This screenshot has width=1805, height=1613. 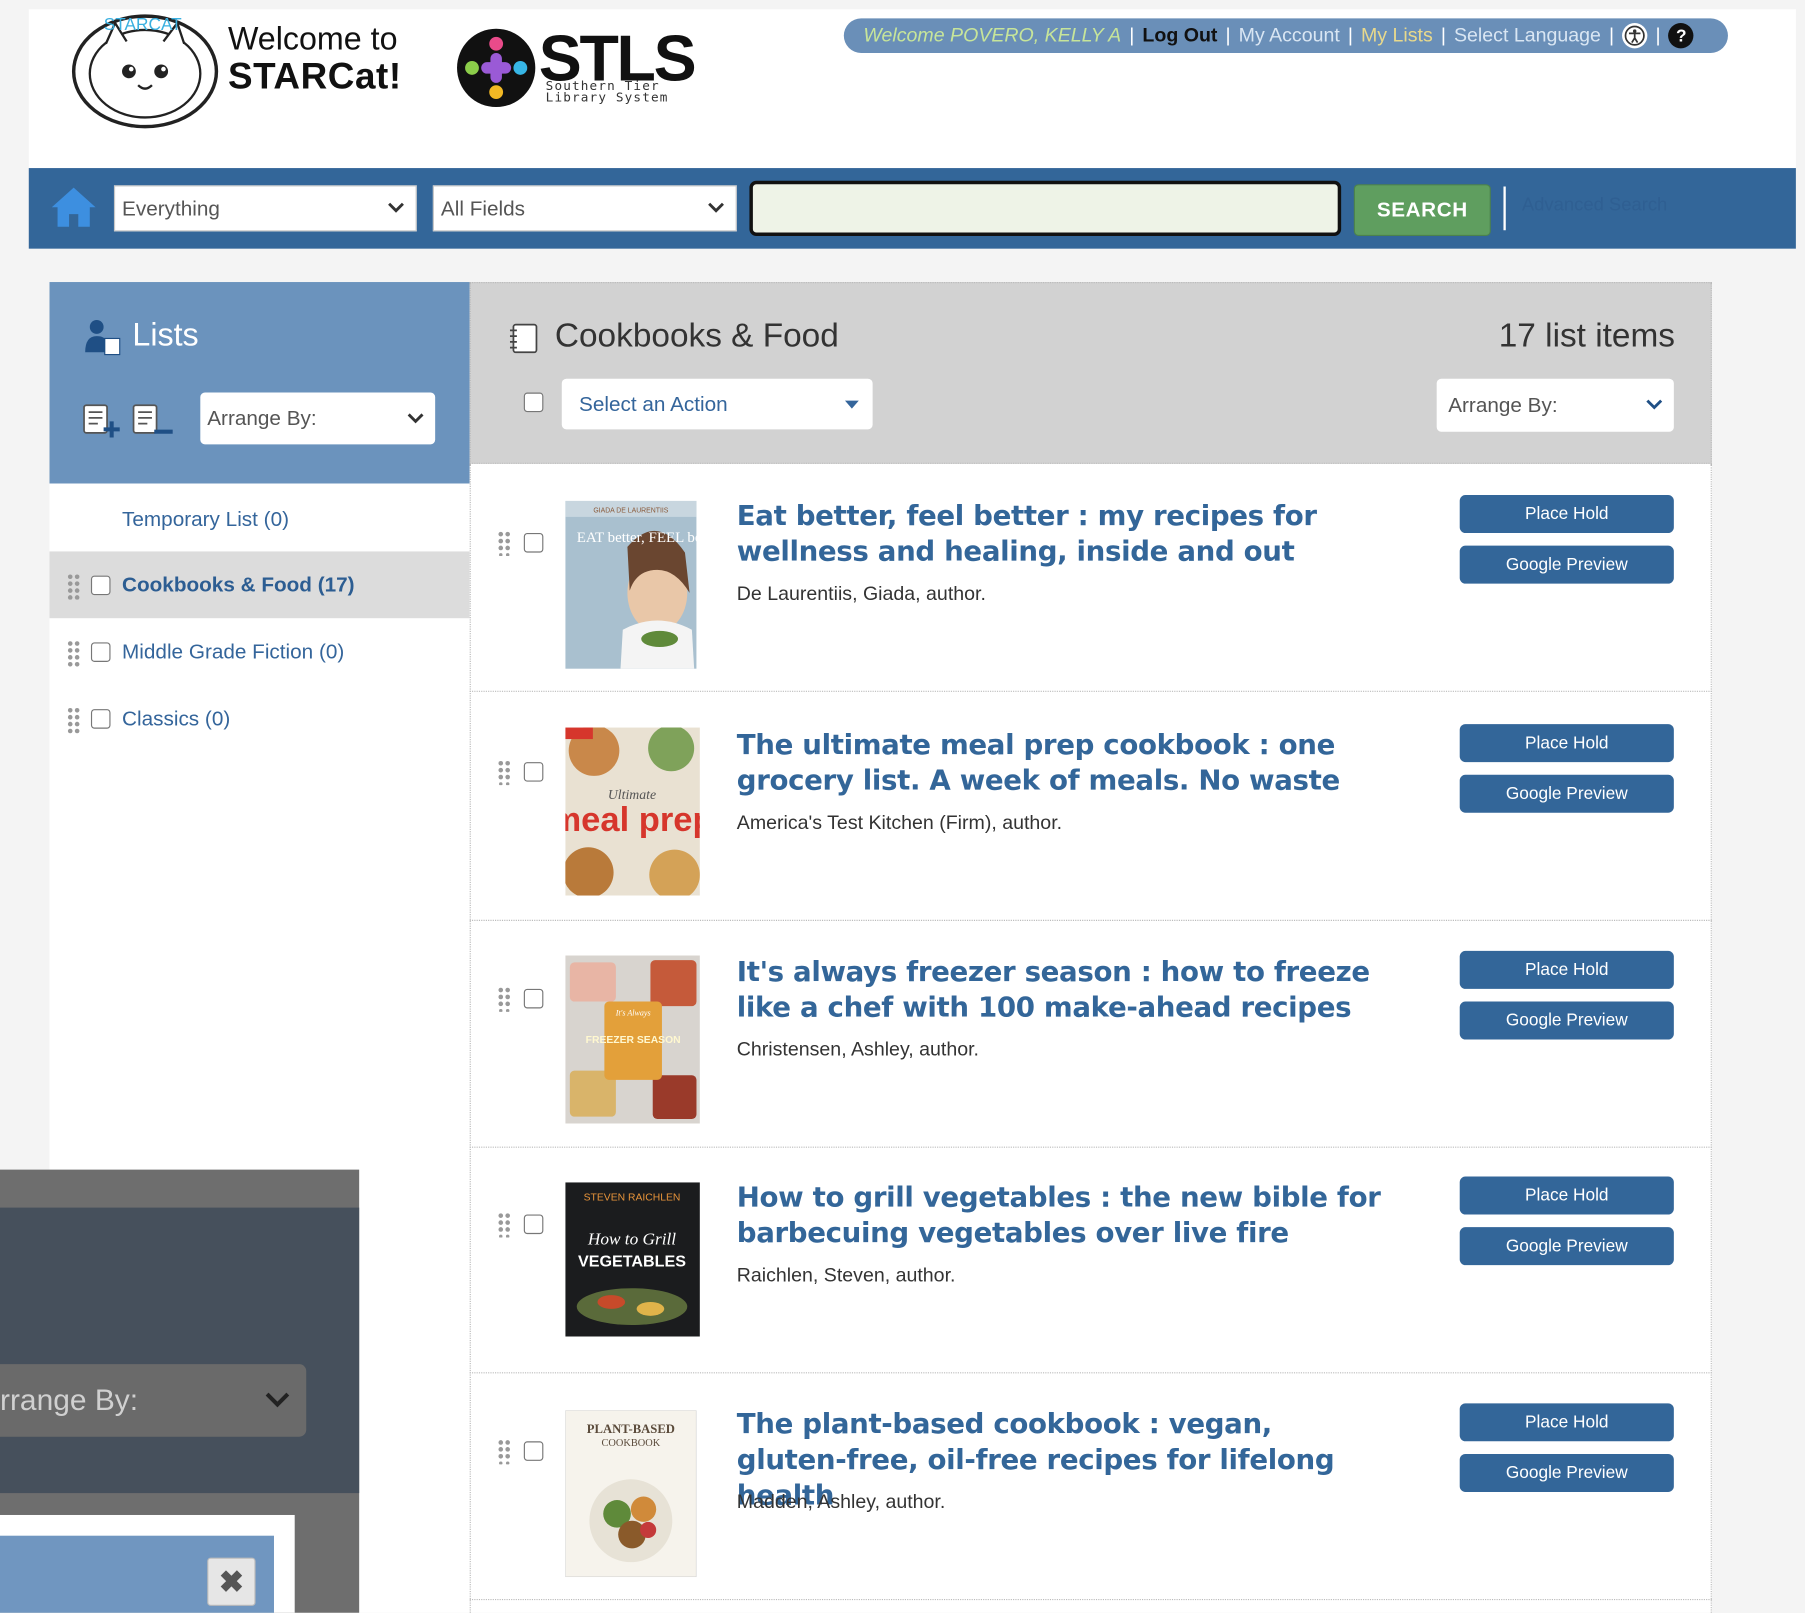 I want to click on zoom-inset-header, so click(x=180, y=1350).